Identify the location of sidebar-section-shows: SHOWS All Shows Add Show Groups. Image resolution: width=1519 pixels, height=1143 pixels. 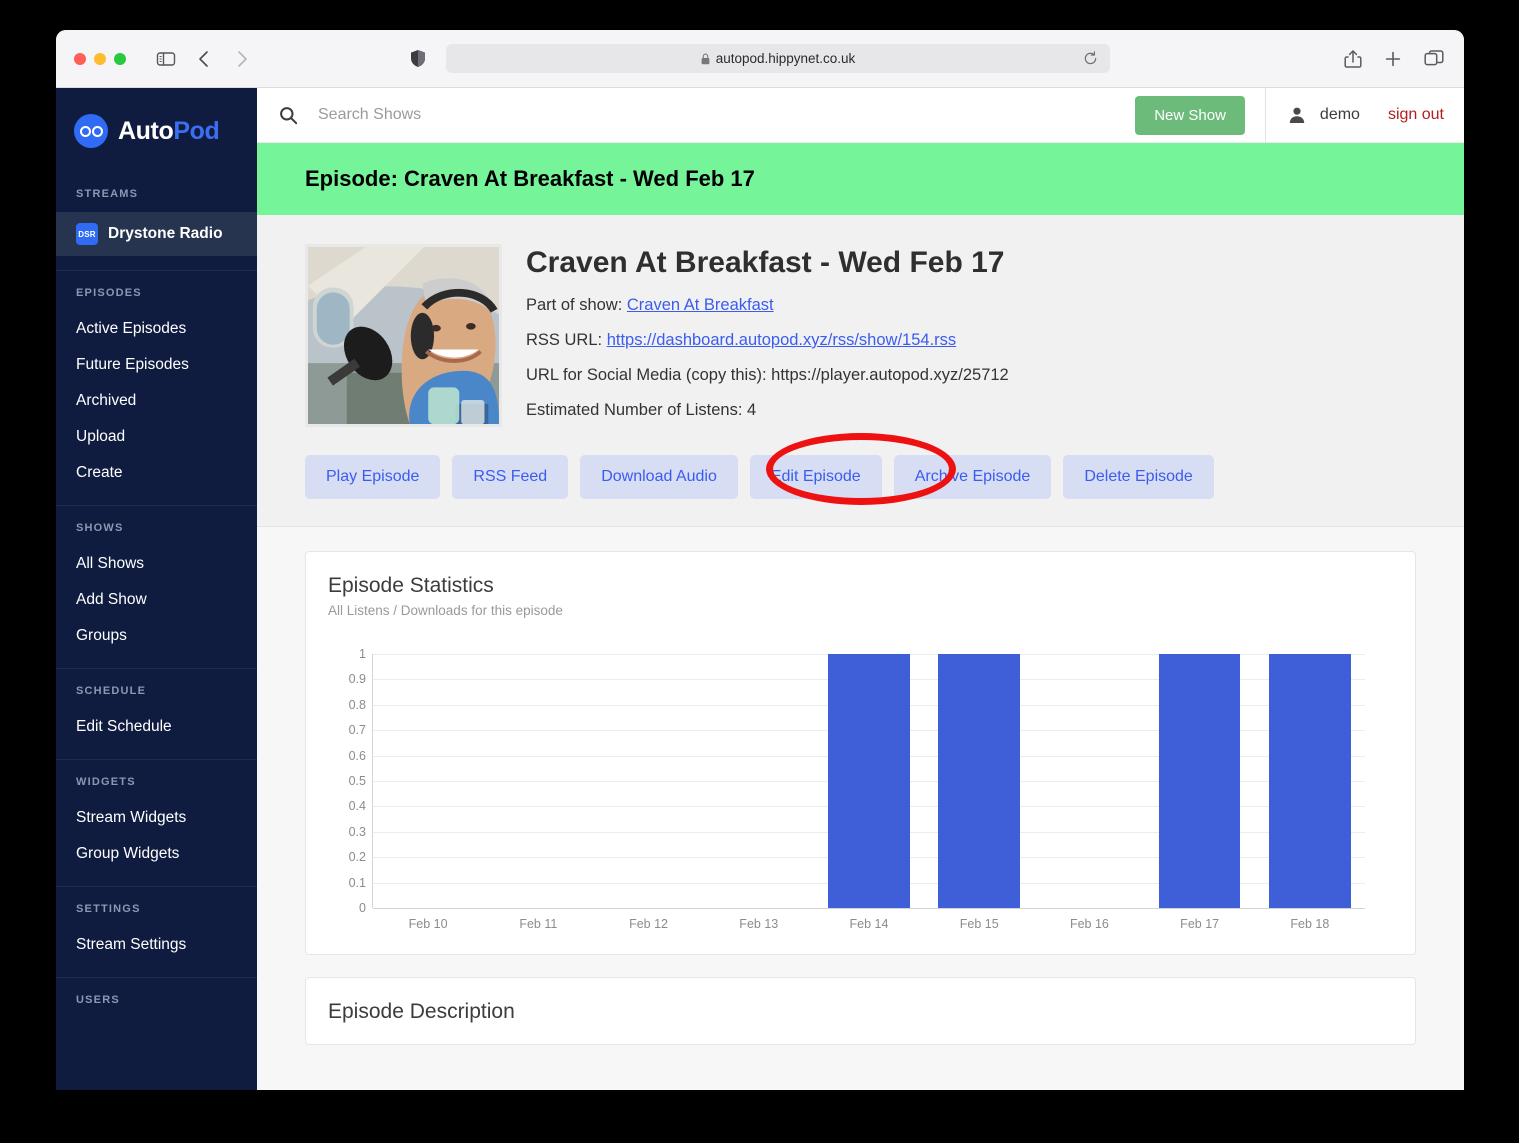
(156, 587).